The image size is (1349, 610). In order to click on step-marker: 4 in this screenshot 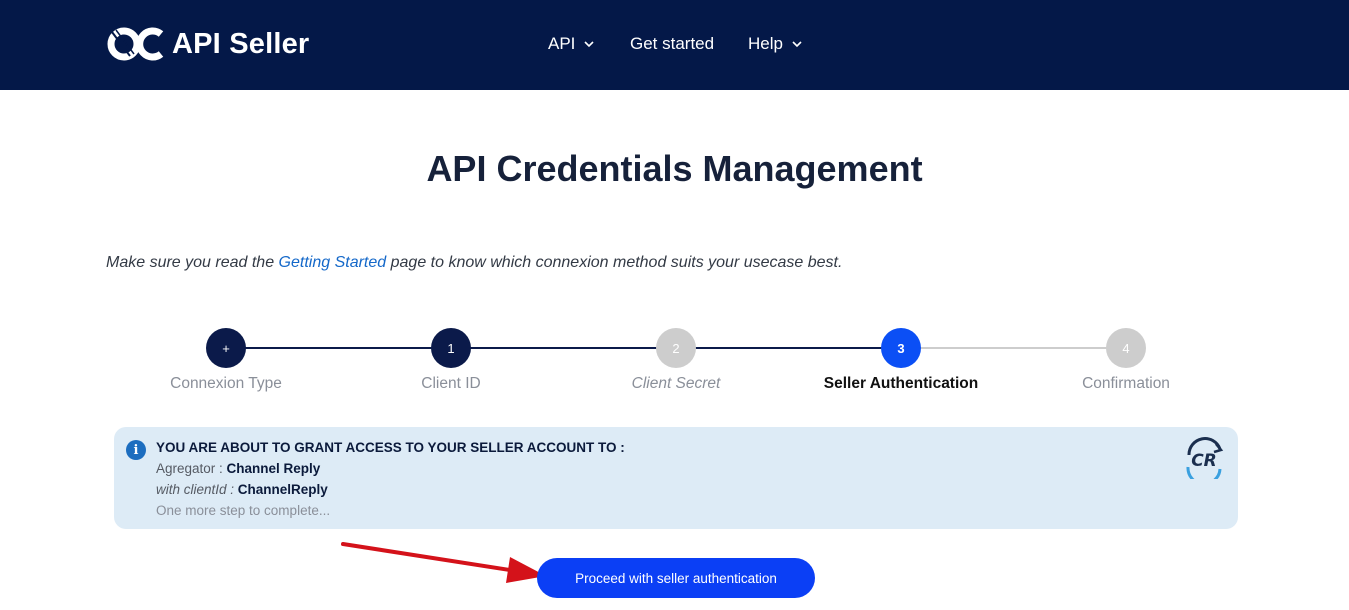, I will do `click(1126, 348)`.